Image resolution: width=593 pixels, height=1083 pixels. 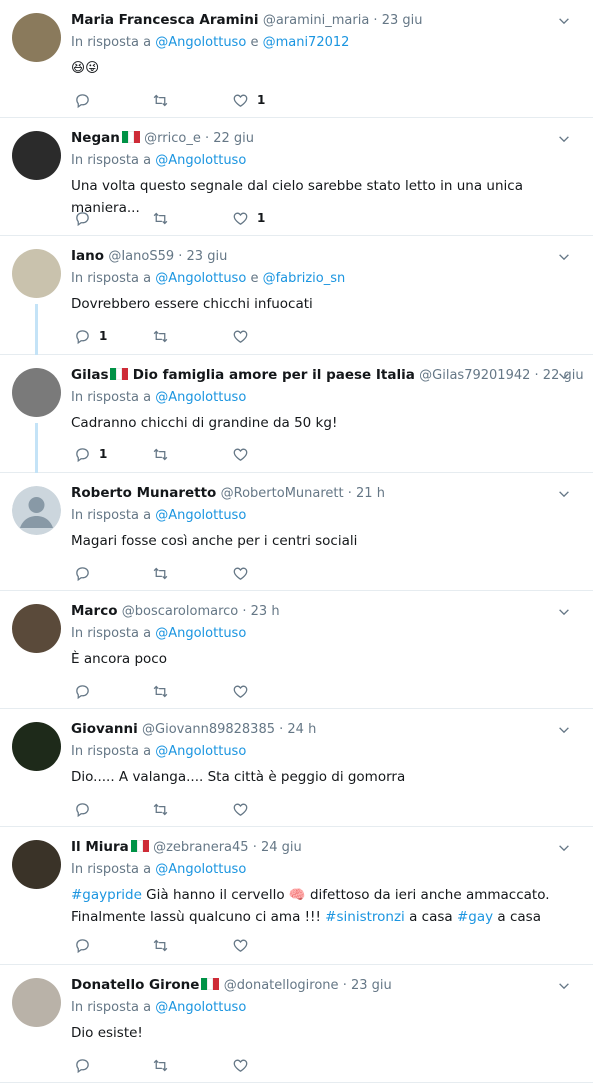 What do you see at coordinates (254, 278) in the screenshot?
I see `conjunction: e` at bounding box center [254, 278].